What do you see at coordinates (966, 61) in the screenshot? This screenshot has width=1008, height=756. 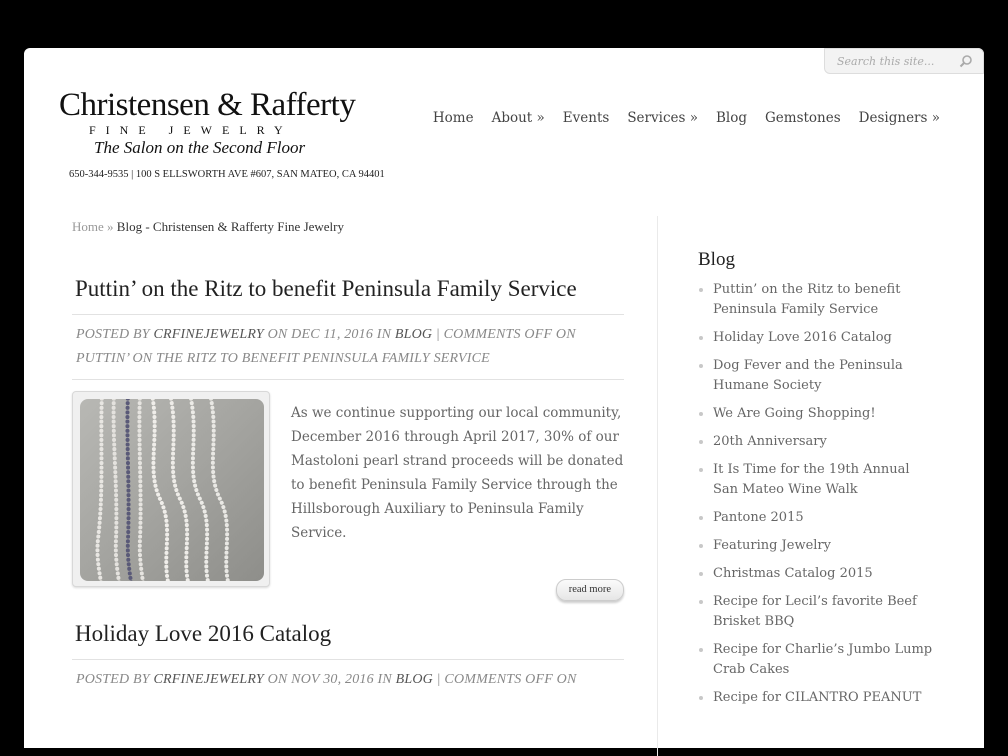 I see `search-icon` at bounding box center [966, 61].